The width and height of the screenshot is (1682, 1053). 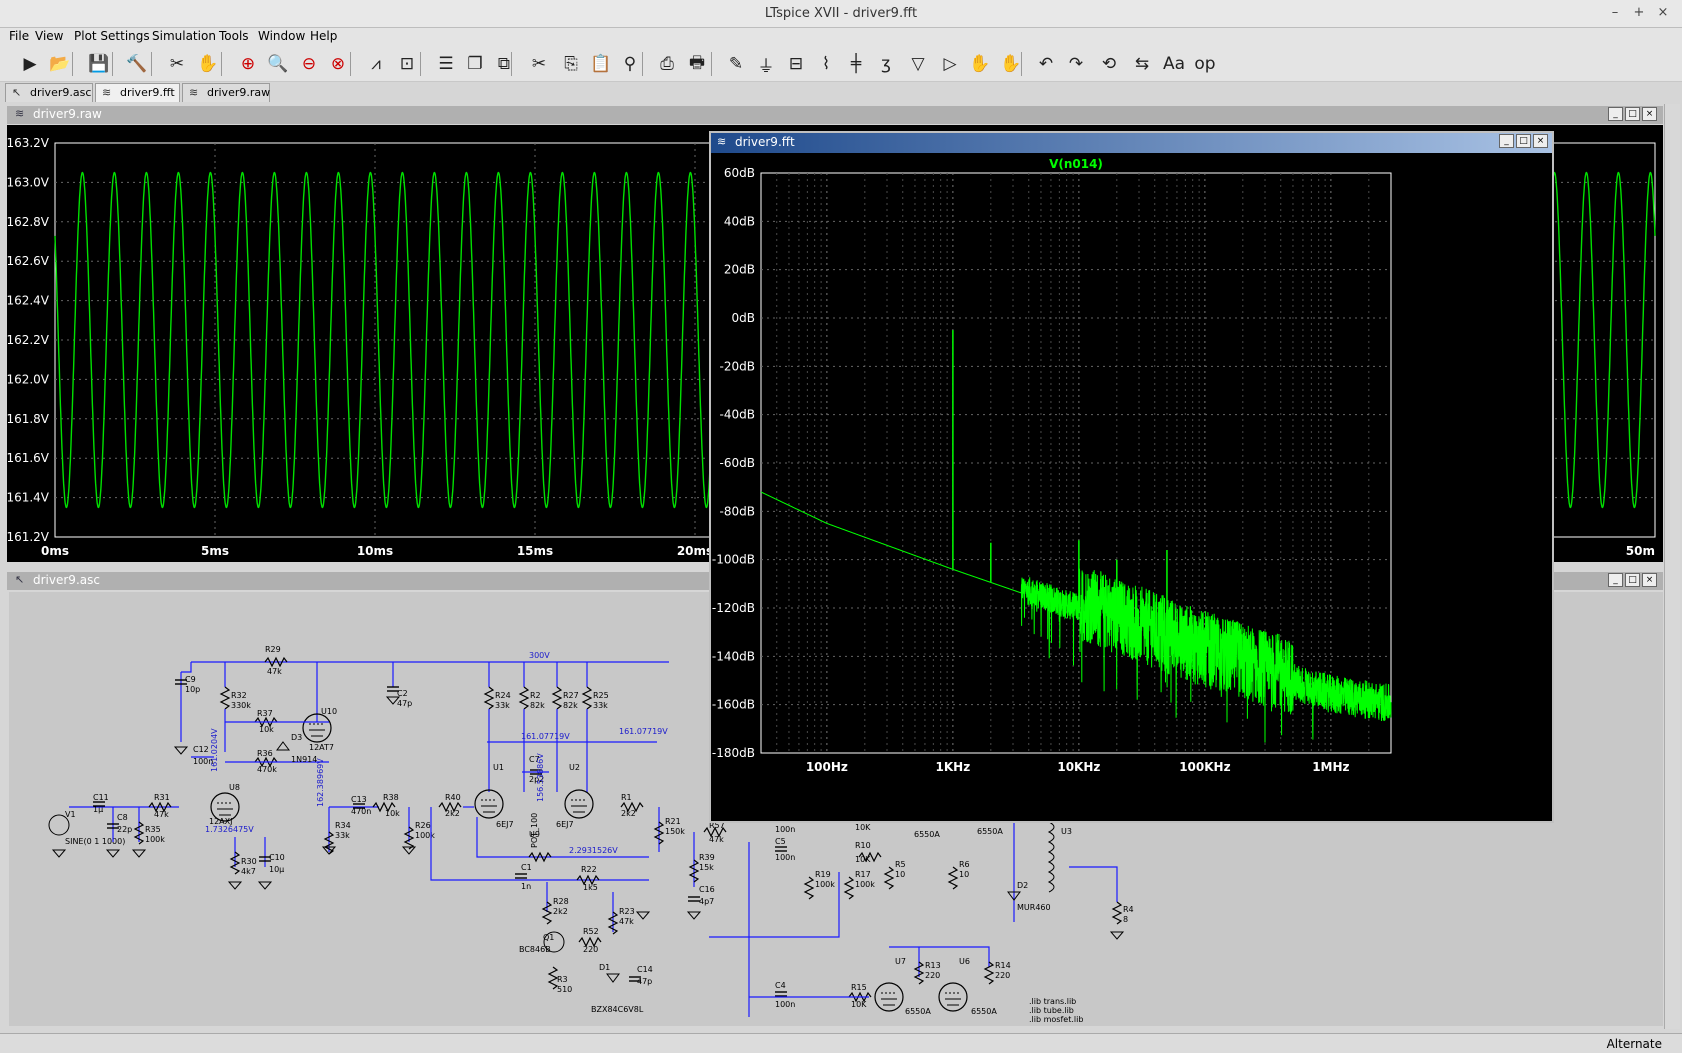 I want to click on component-label: U8, so click(x=234, y=787).